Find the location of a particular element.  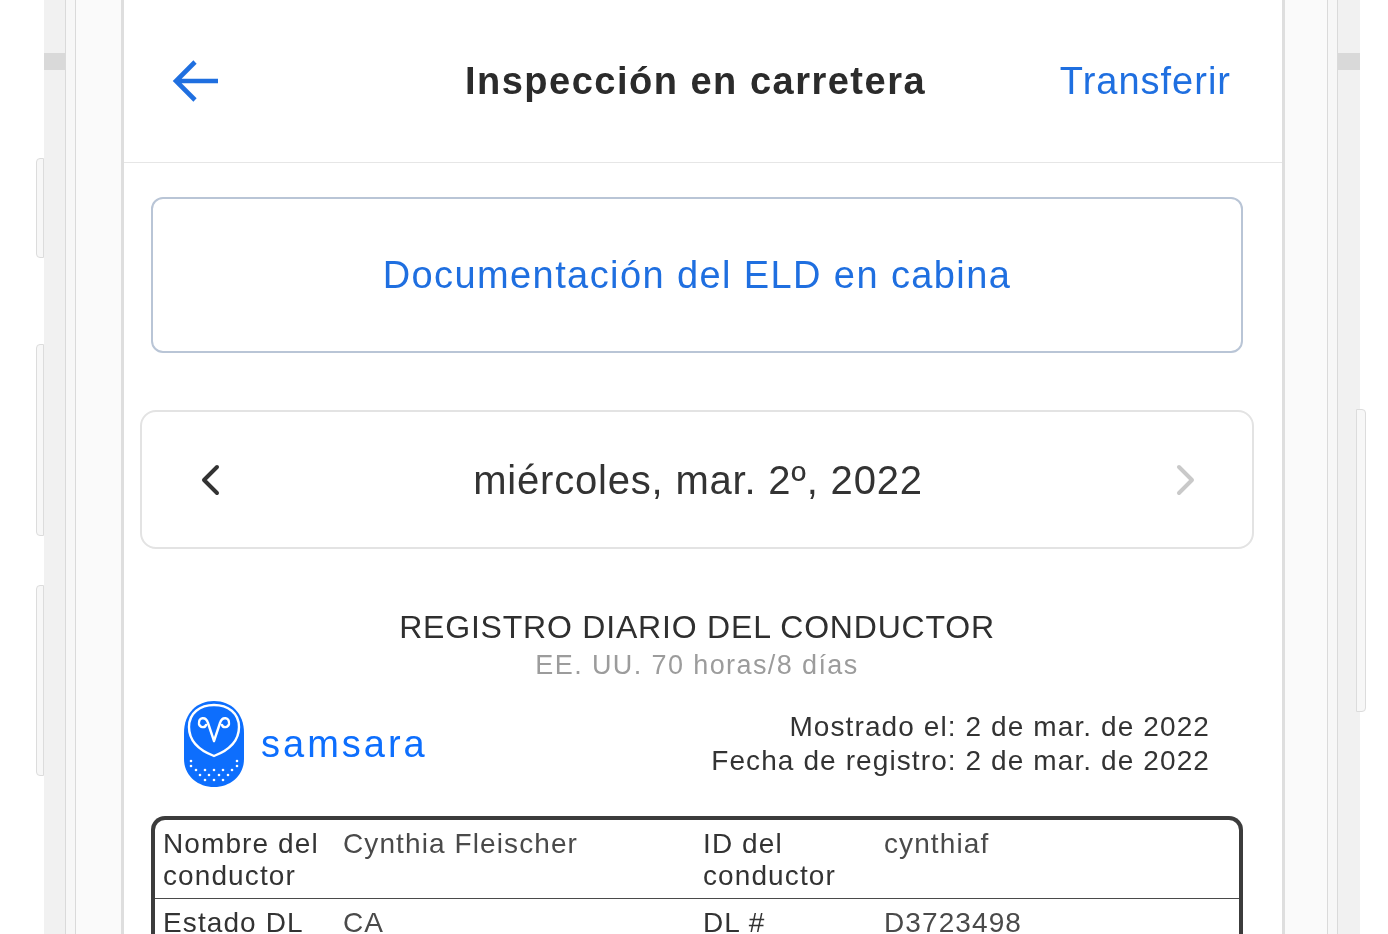

field-label: ID del conductor is located at coordinates (770, 860).